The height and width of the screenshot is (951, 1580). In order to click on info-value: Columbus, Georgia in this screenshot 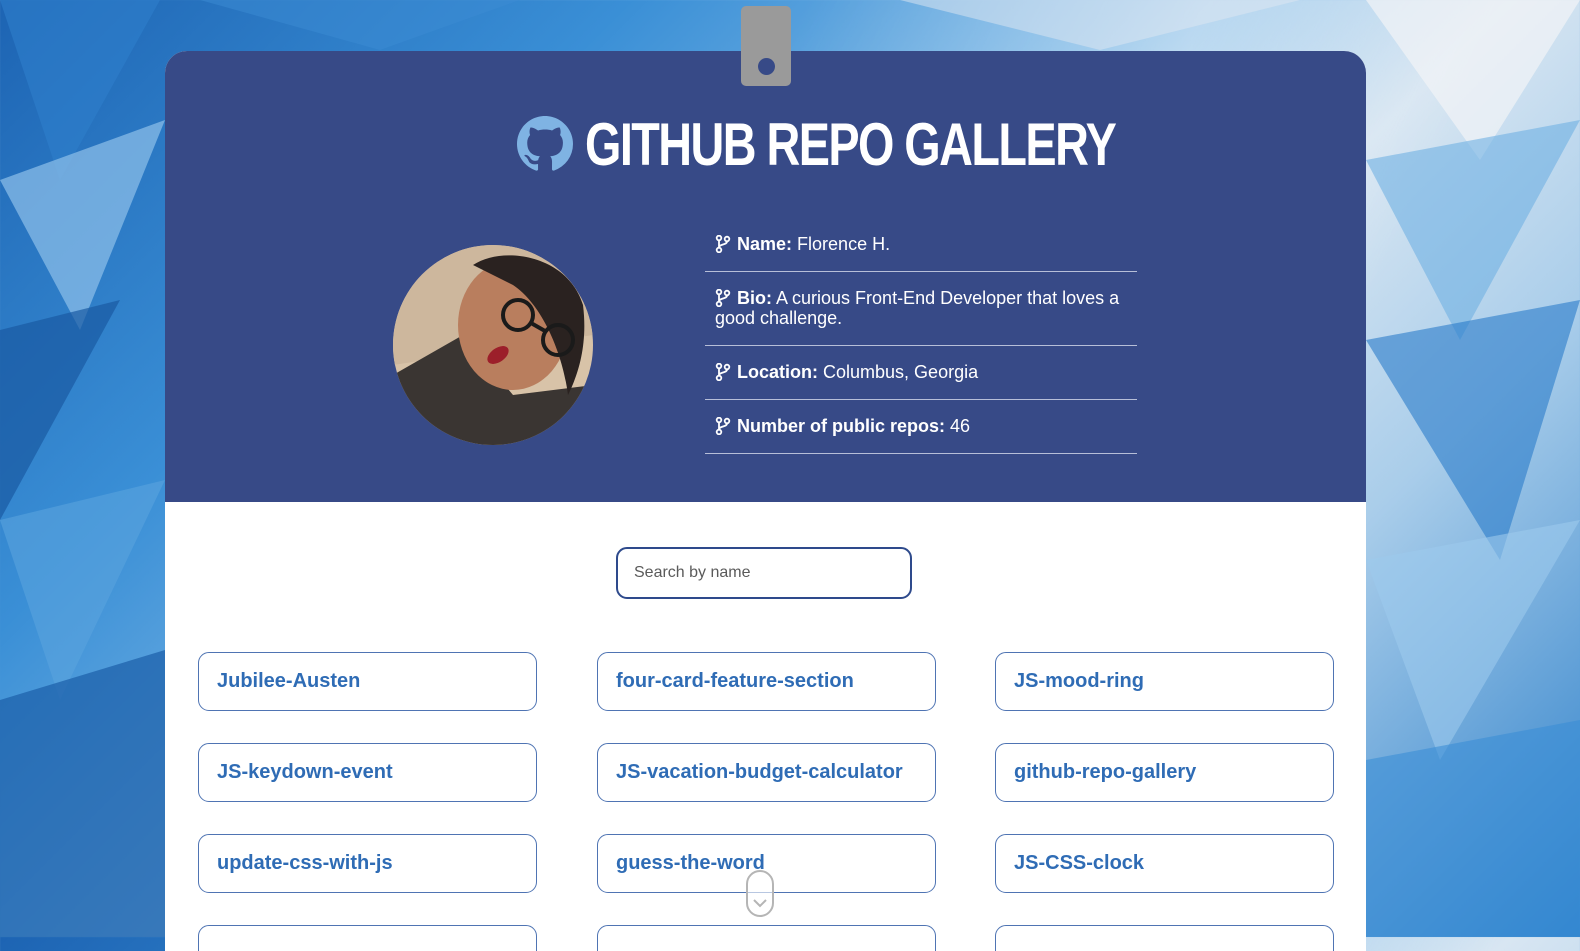, I will do `click(901, 372)`.